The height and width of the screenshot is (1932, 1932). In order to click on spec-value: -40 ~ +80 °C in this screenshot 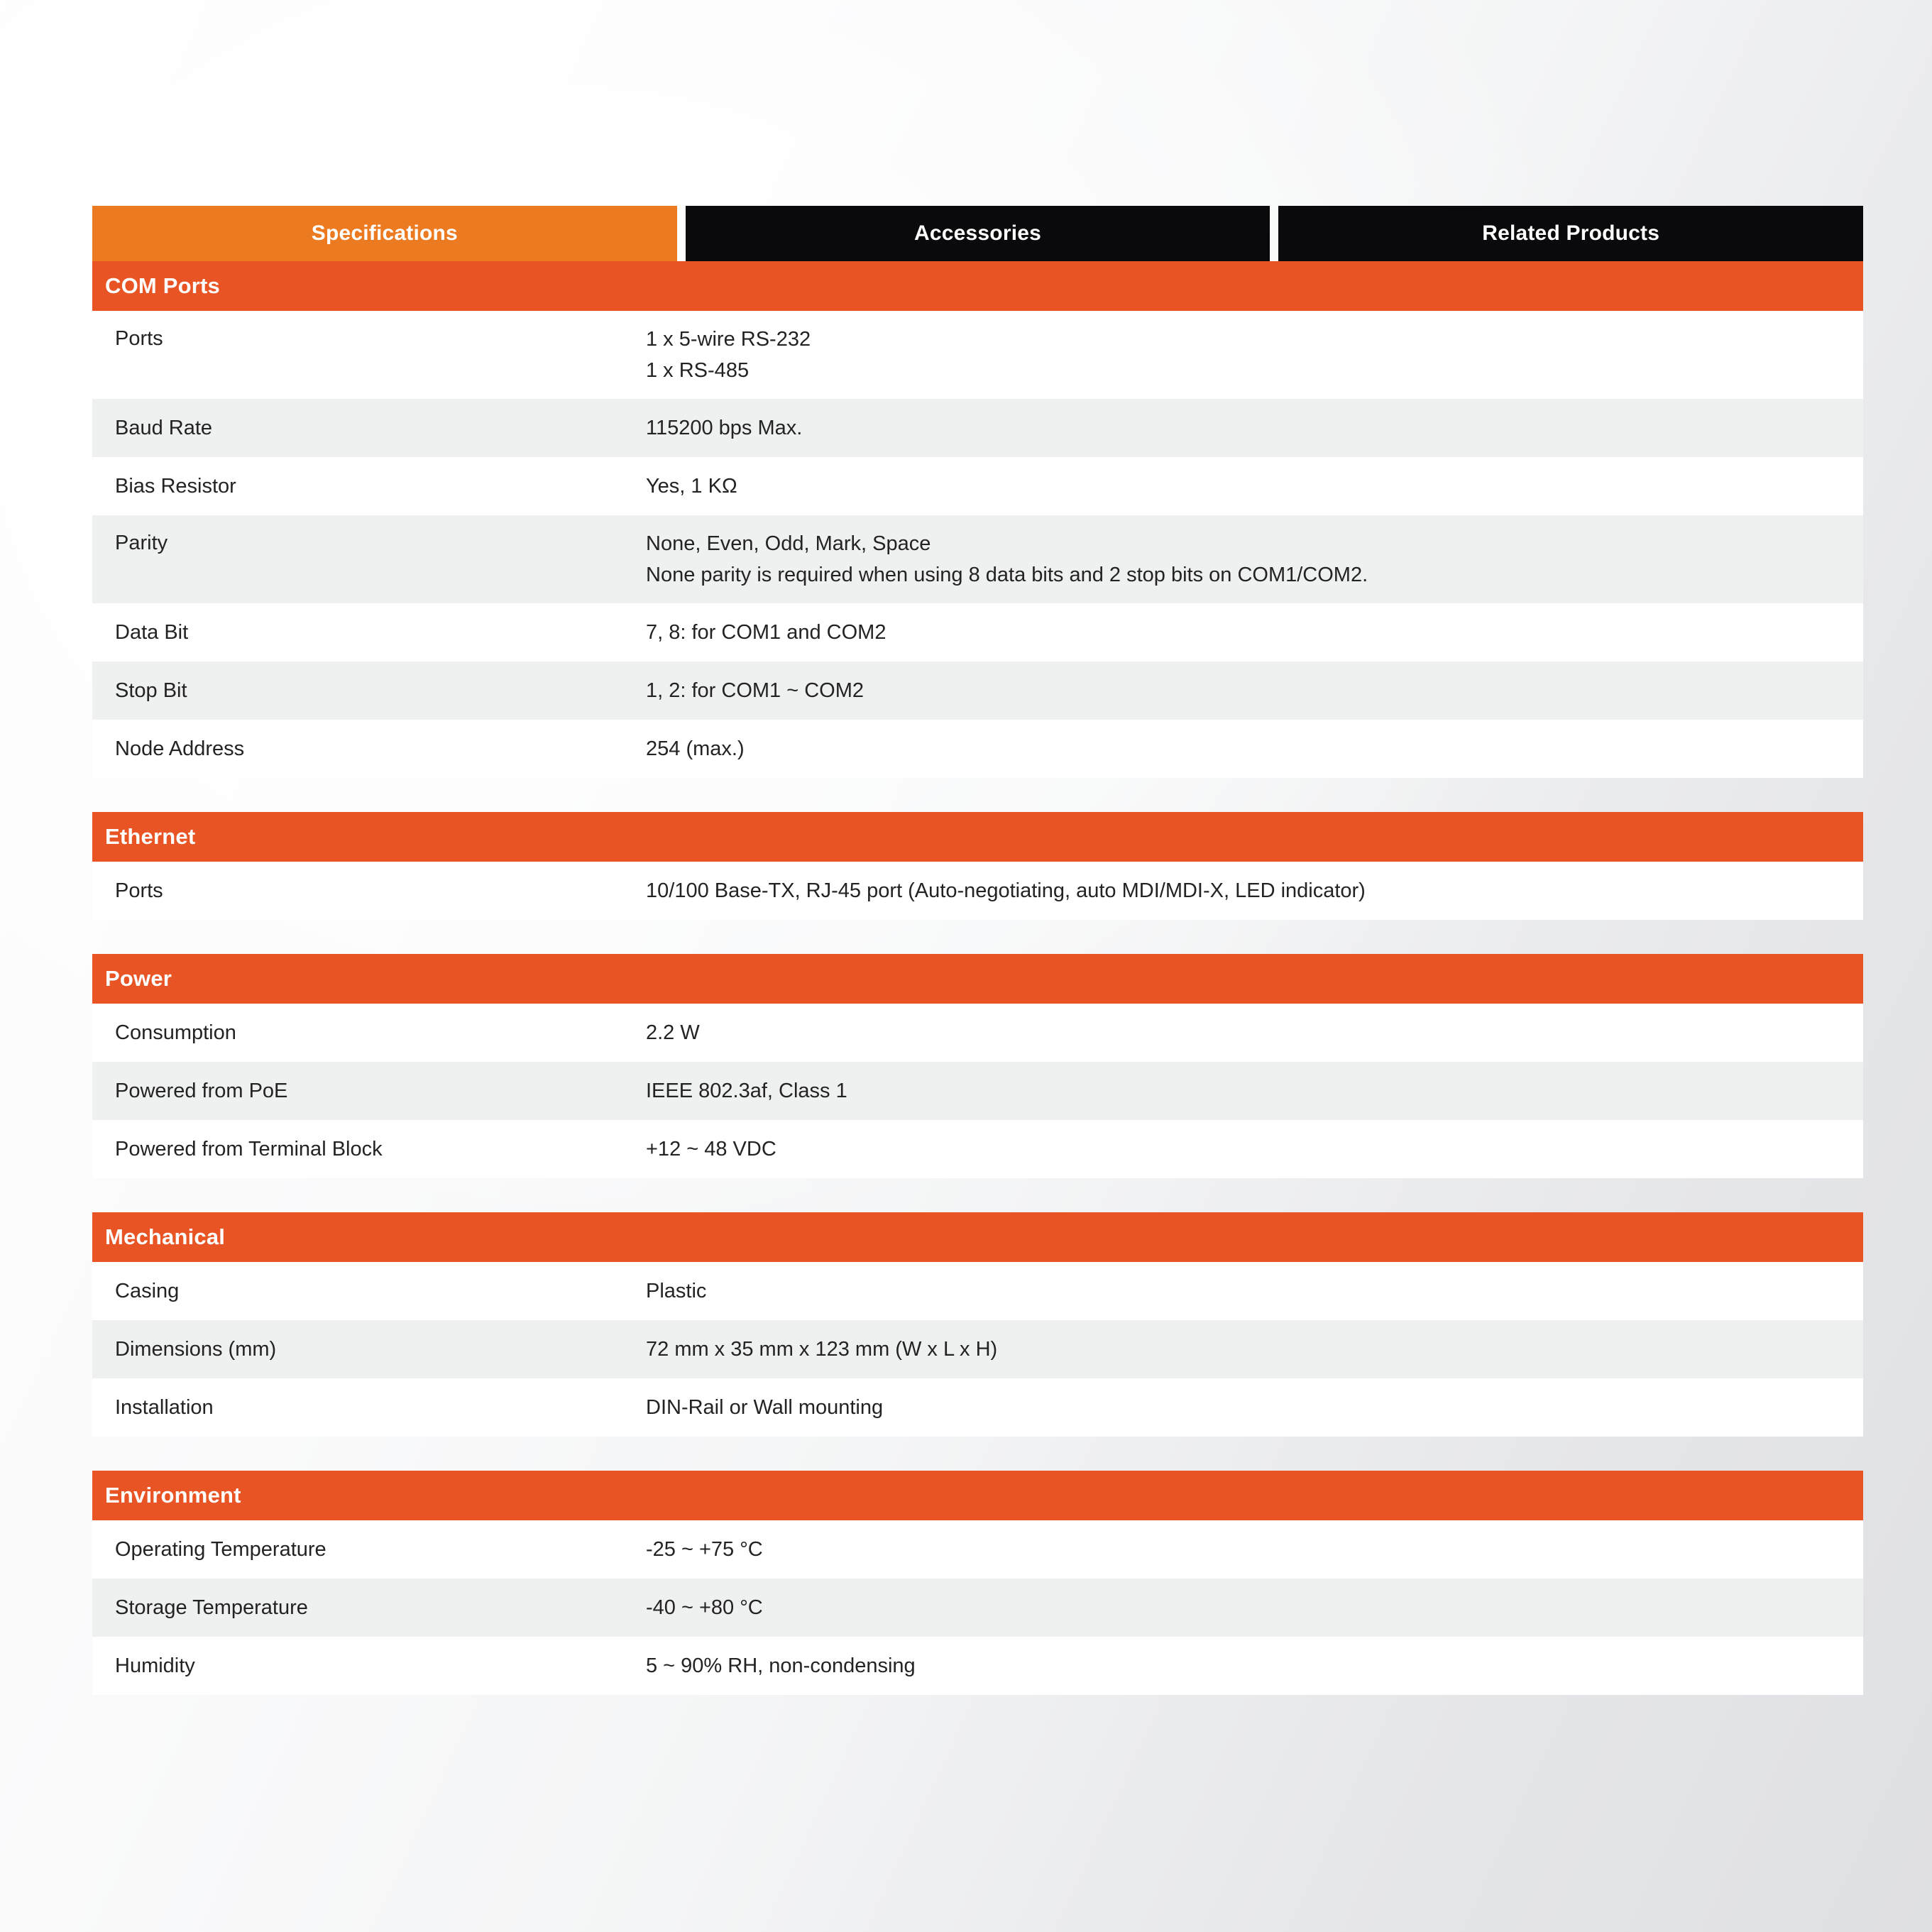, I will do `click(1254, 1607)`.